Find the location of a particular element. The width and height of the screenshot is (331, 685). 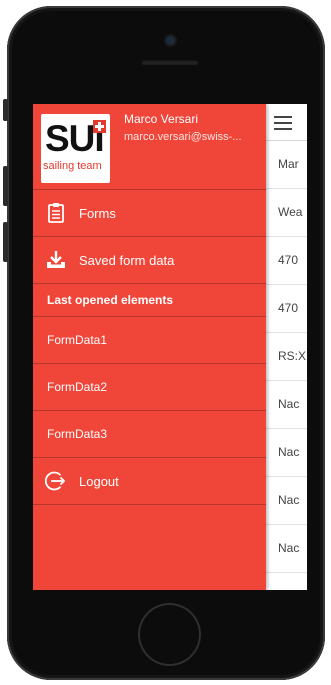

list-item: Wea is located at coordinates (286, 213).